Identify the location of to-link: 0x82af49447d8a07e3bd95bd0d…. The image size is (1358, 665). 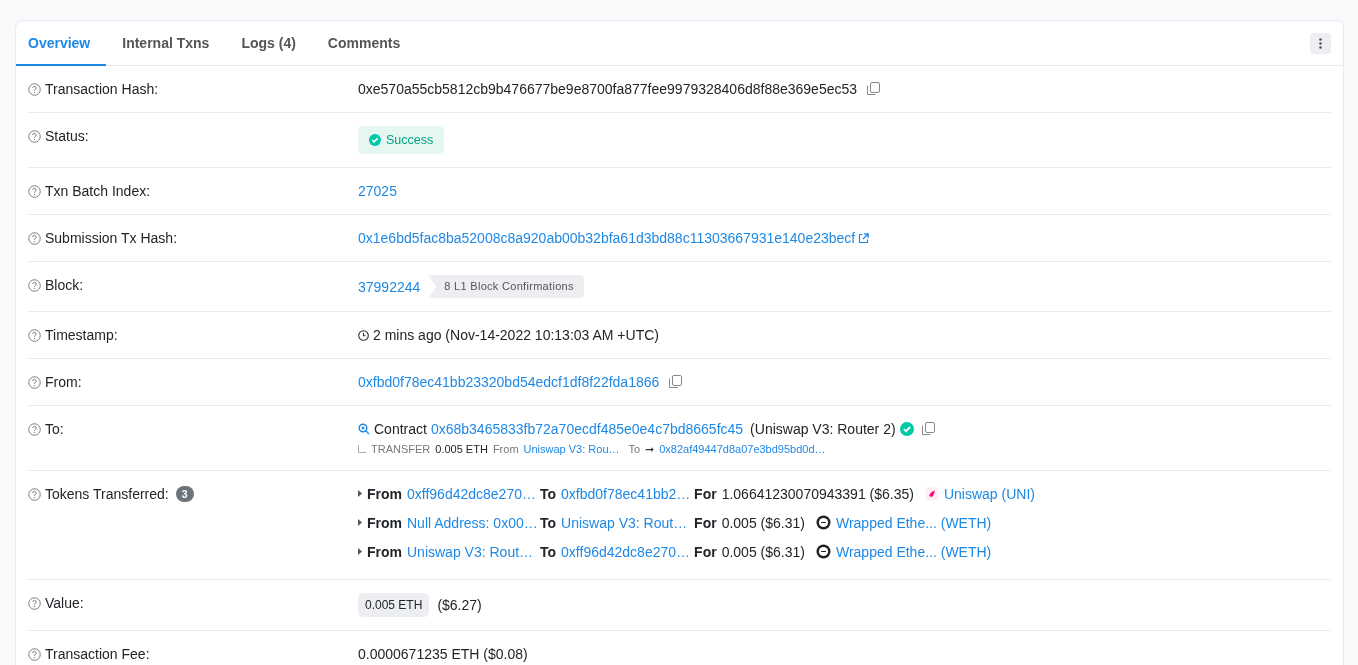
(742, 449).